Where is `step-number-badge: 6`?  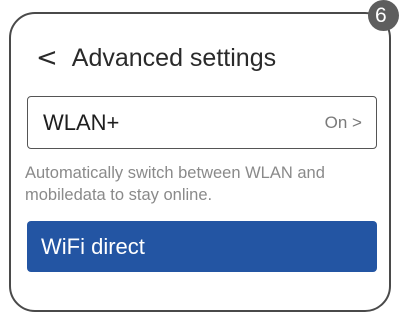 step-number-badge: 6 is located at coordinates (383, 15).